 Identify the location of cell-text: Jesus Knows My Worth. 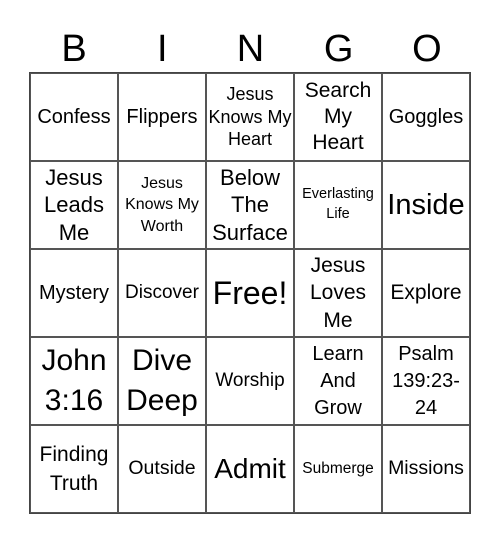
(162, 204).